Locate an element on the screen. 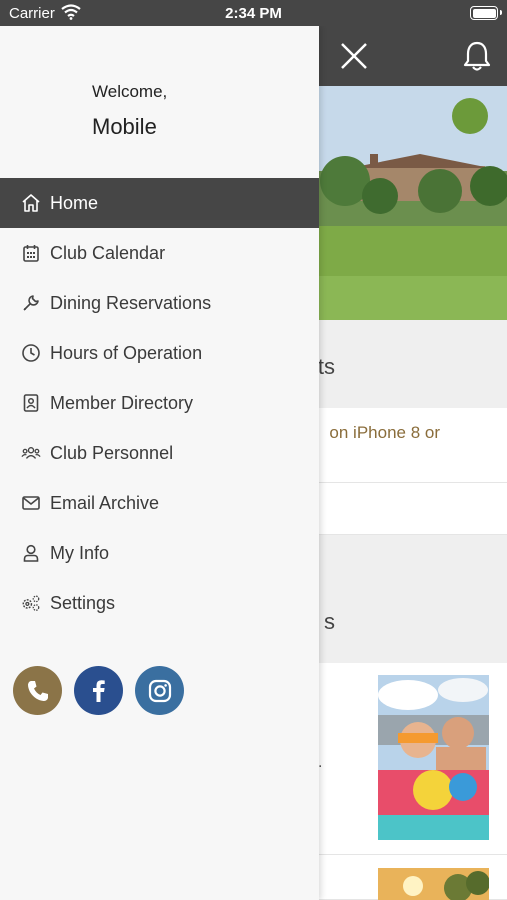 The image size is (507, 900). battery-icon is located at coordinates (486, 13).